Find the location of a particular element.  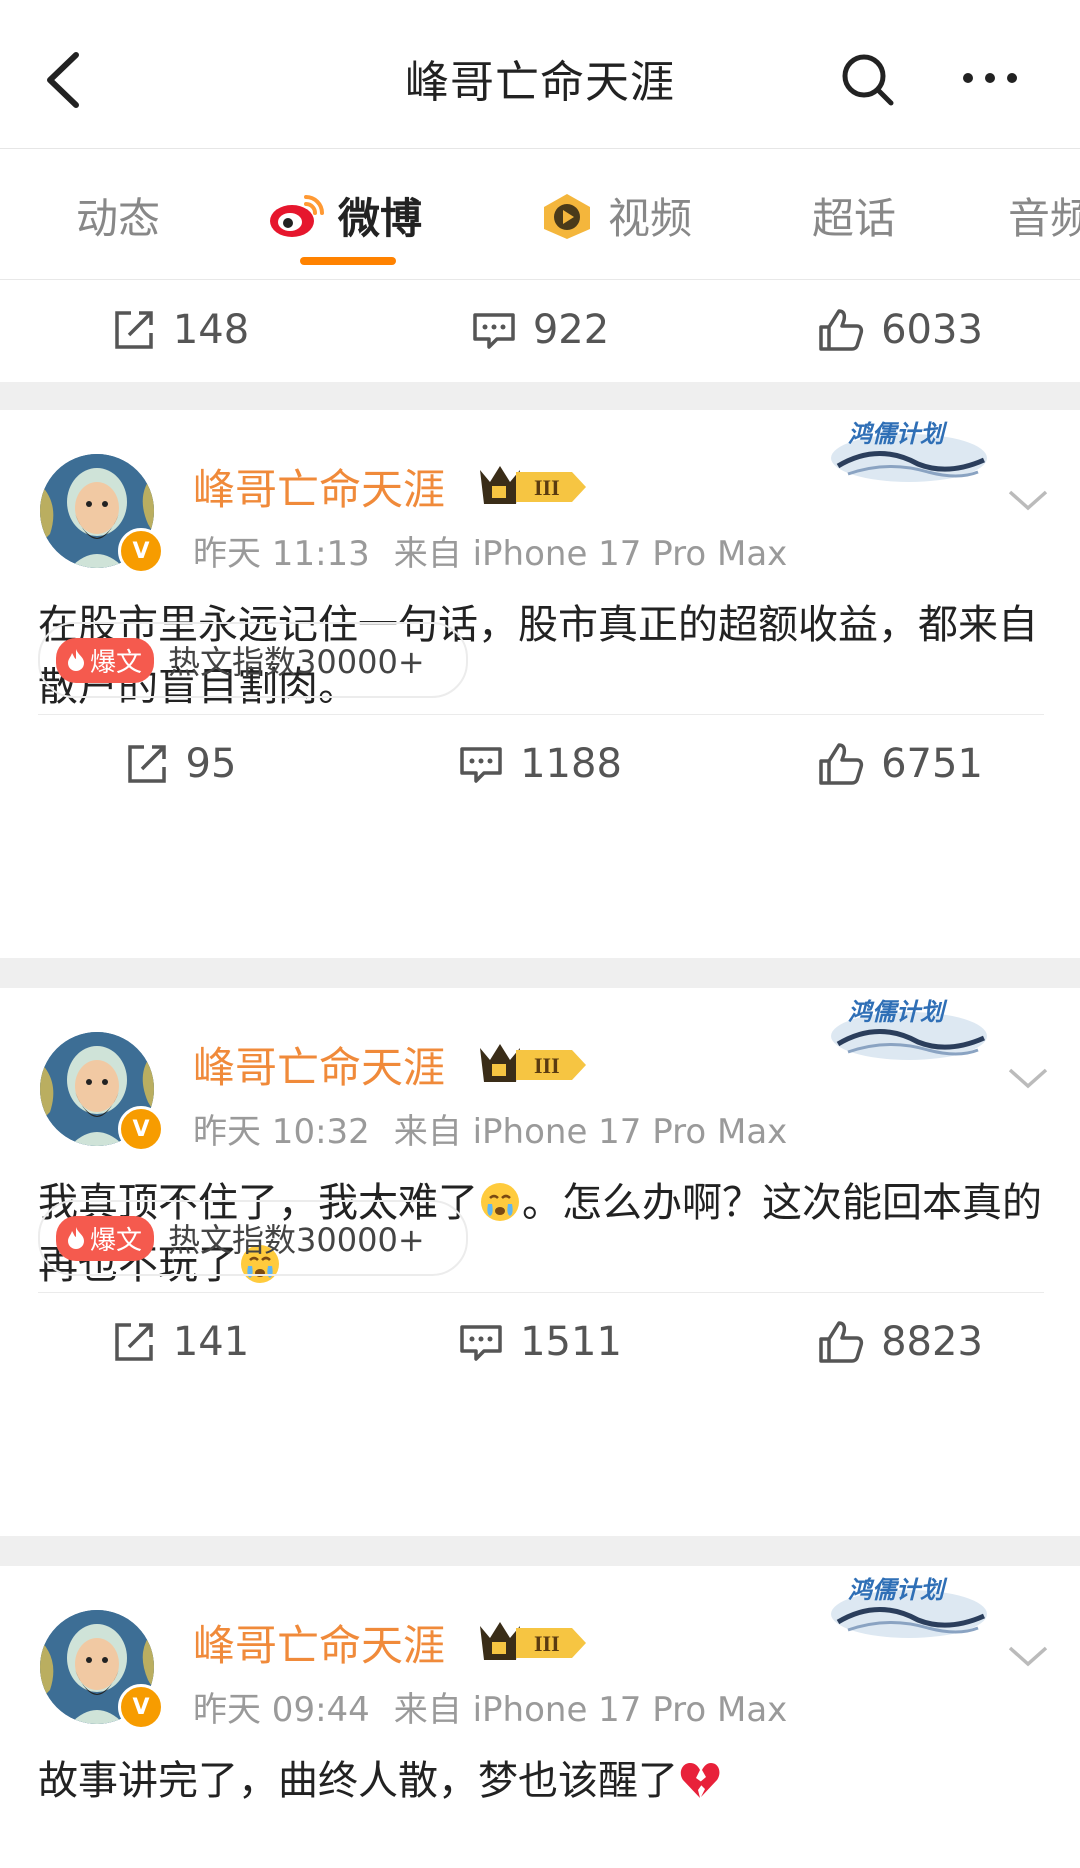

comment-button: 1511 is located at coordinates (540, 1342).